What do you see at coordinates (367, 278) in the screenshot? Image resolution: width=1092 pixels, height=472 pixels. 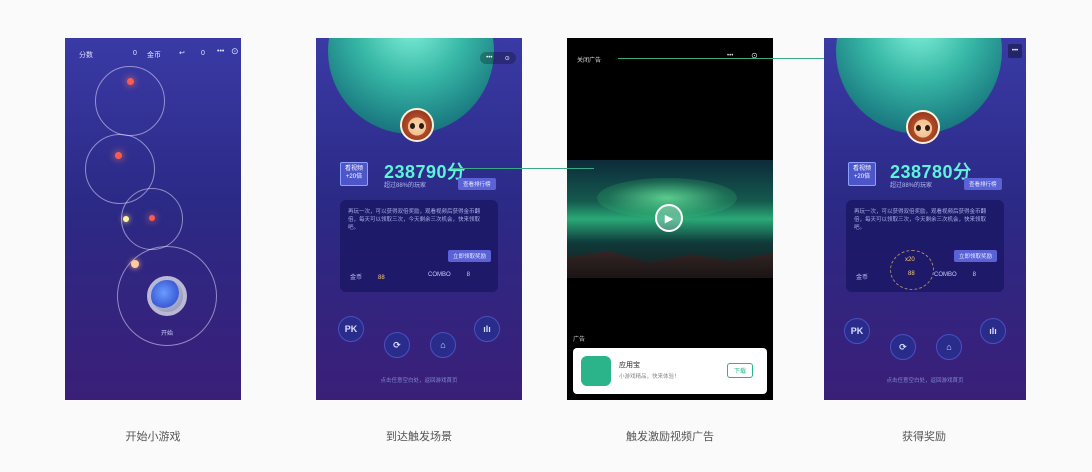 I see `coin-stat: 金币 88` at bounding box center [367, 278].